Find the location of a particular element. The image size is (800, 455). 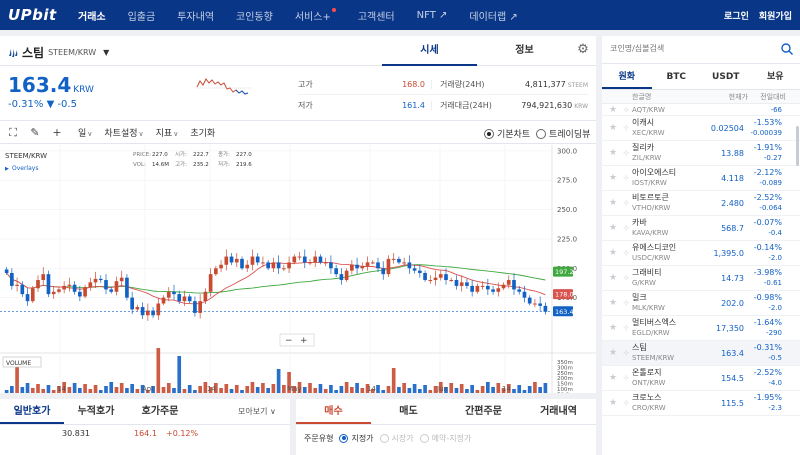

tab-btc: BTC is located at coordinates (677, 76).